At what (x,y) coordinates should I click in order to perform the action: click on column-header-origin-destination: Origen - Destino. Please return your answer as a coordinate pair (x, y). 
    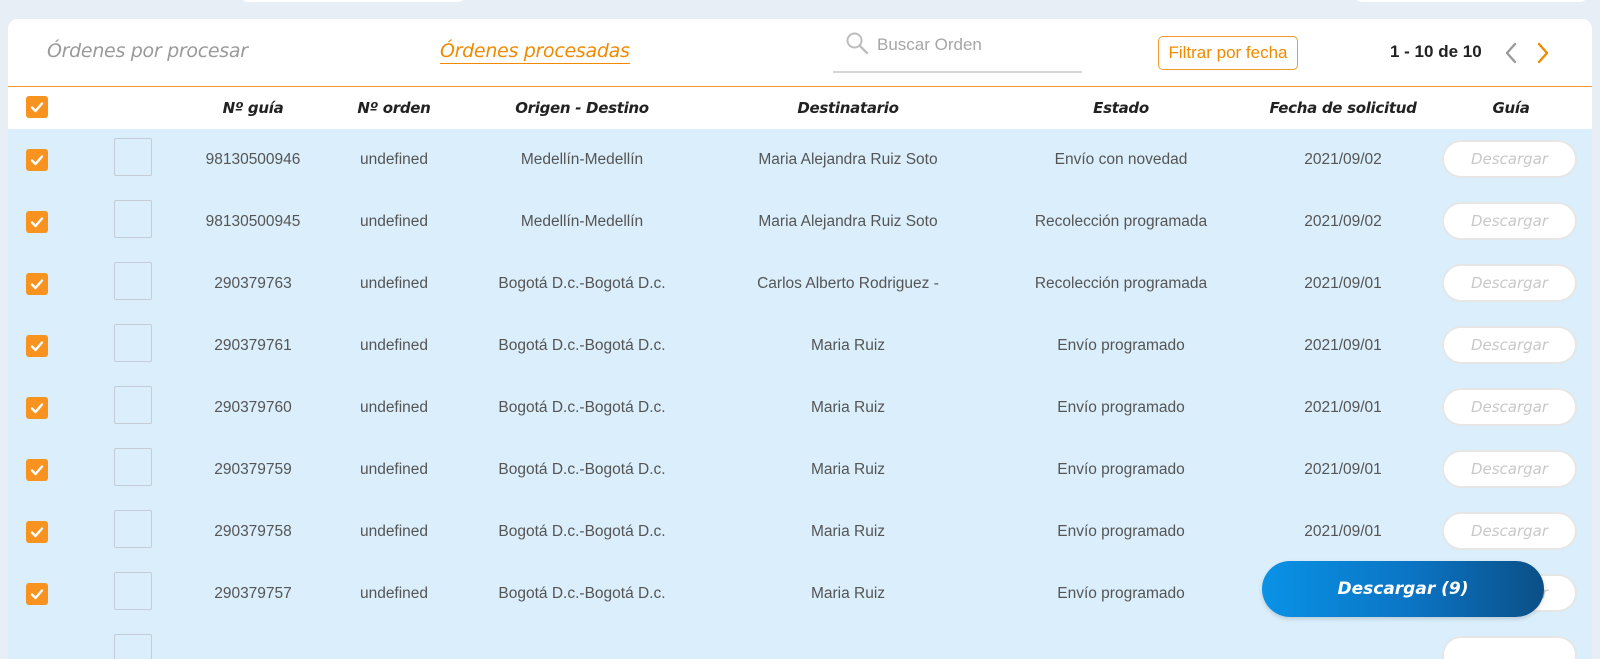
    Looking at the image, I should click on (582, 108).